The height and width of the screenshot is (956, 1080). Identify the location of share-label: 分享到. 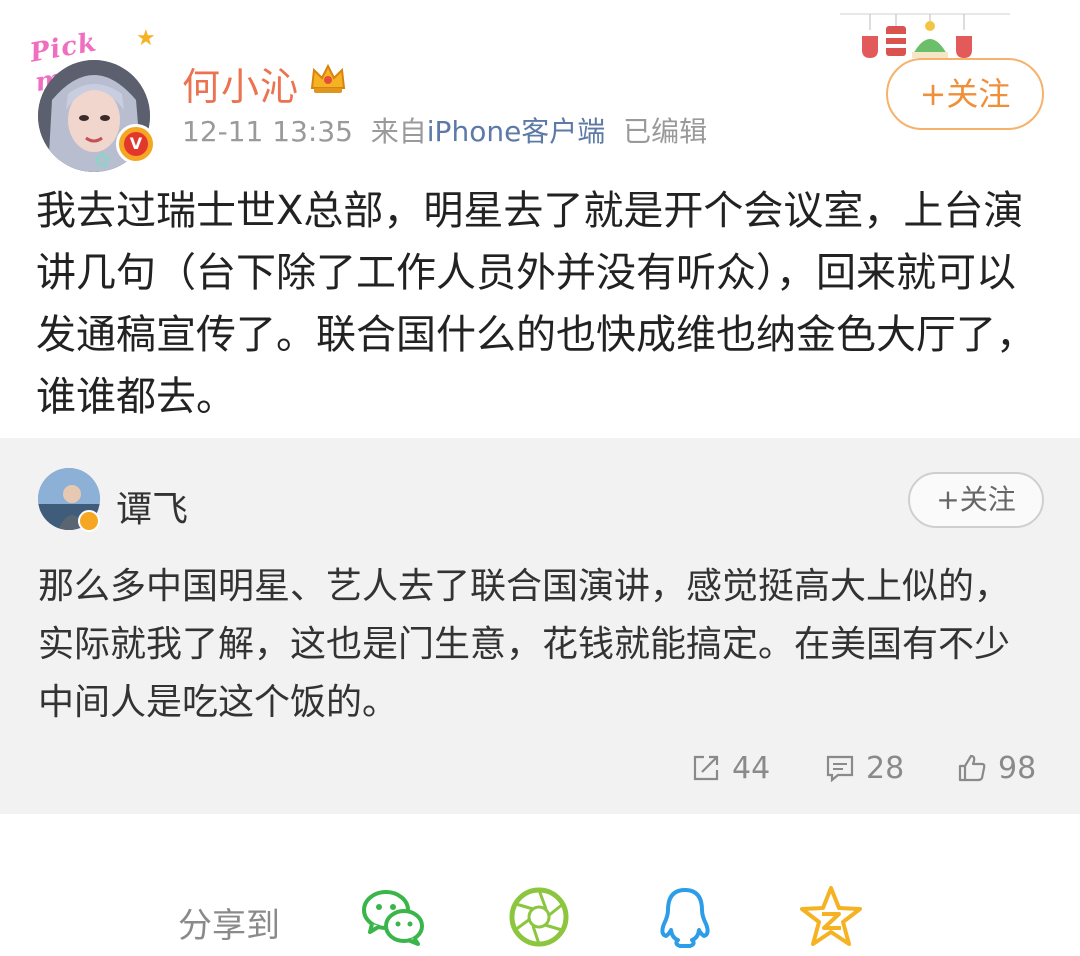
(229, 926).